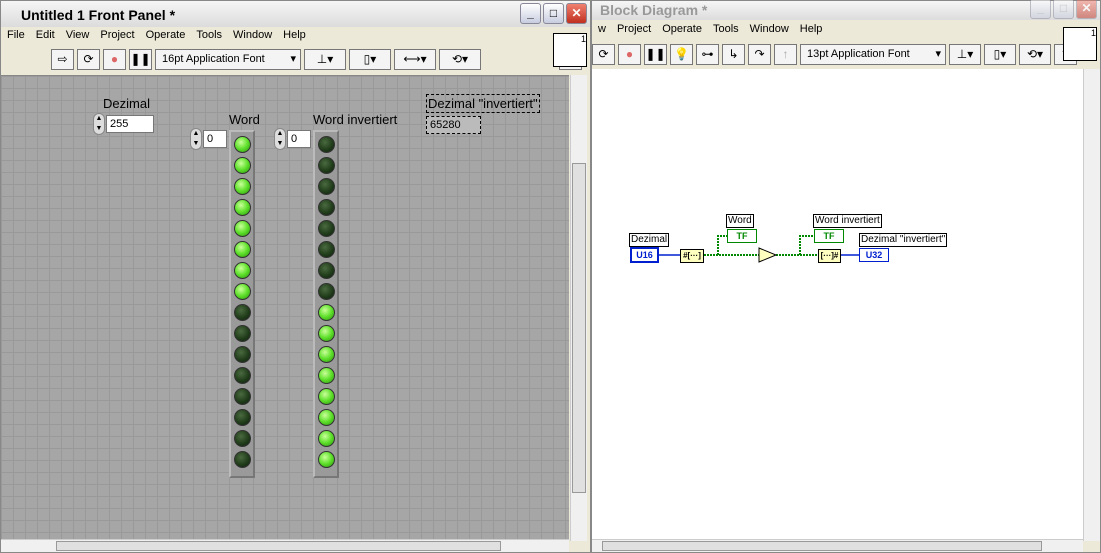  What do you see at coordinates (62, 59) in the screenshot?
I see `run-arrow-icon: ⇨` at bounding box center [62, 59].